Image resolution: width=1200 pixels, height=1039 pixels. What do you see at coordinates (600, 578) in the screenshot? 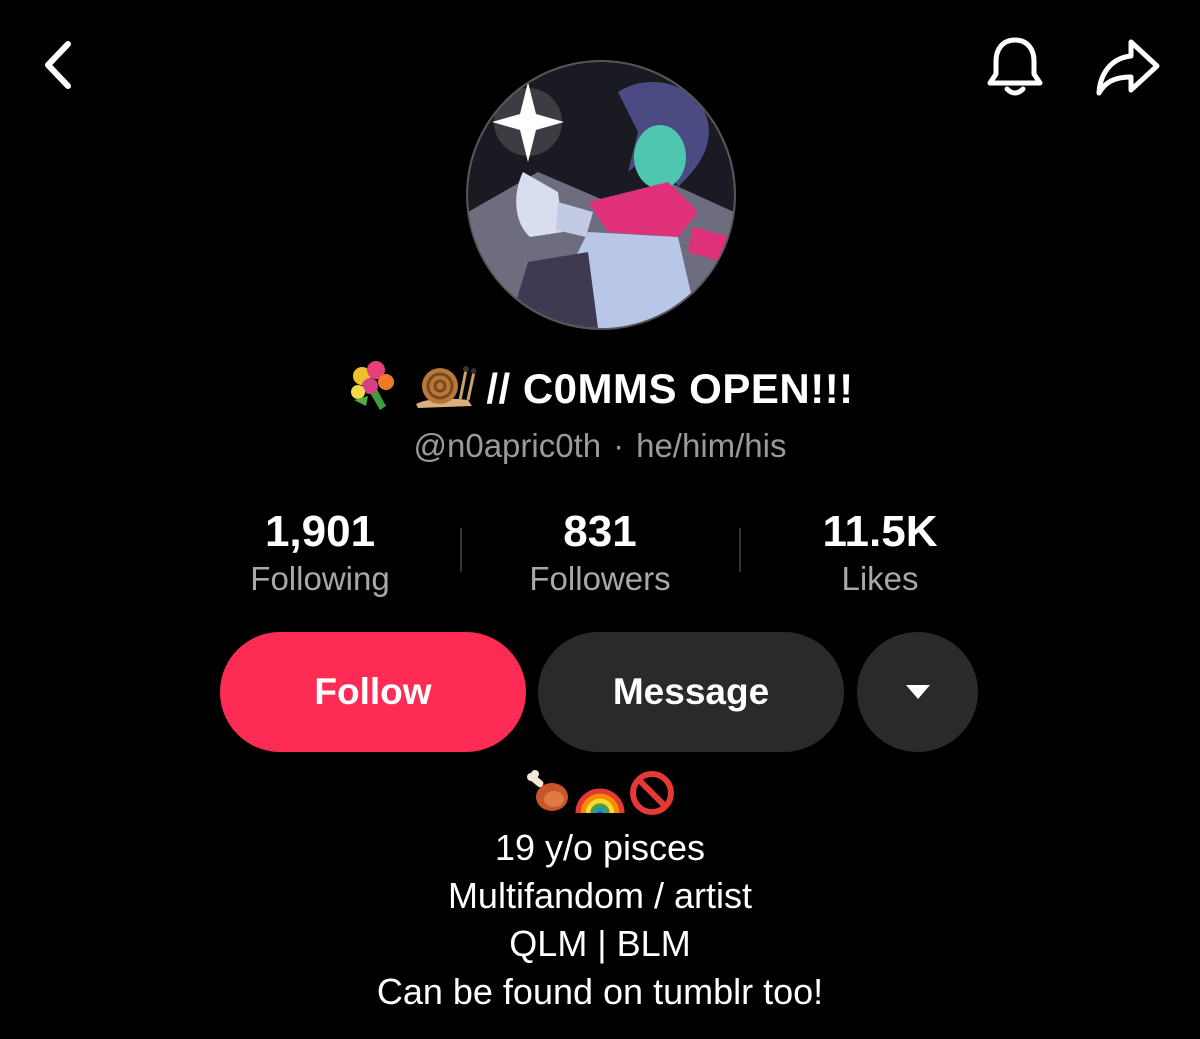
I see `followers-label: Followers` at bounding box center [600, 578].